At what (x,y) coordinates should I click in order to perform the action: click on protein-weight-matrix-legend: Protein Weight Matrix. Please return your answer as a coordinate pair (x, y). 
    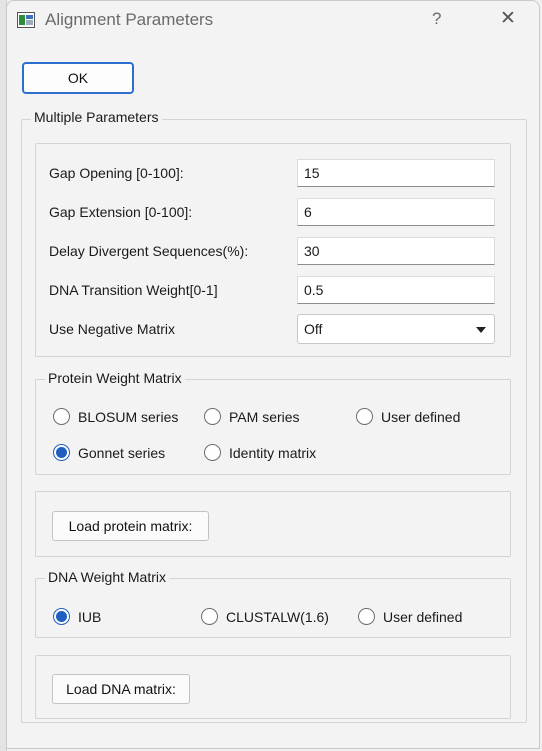
    Looking at the image, I should click on (115, 378).